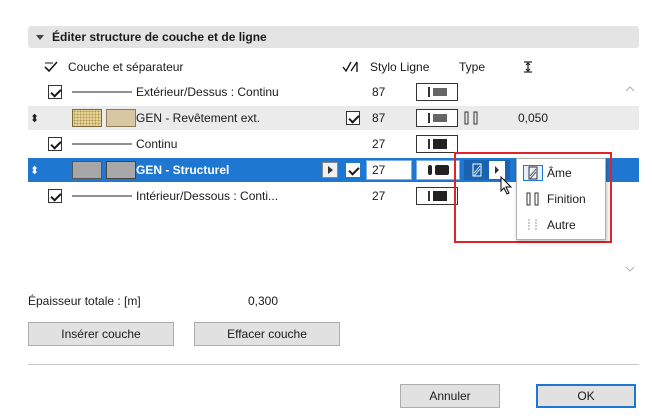  I want to click on type-menu-item-ame: Âme, so click(561, 173).